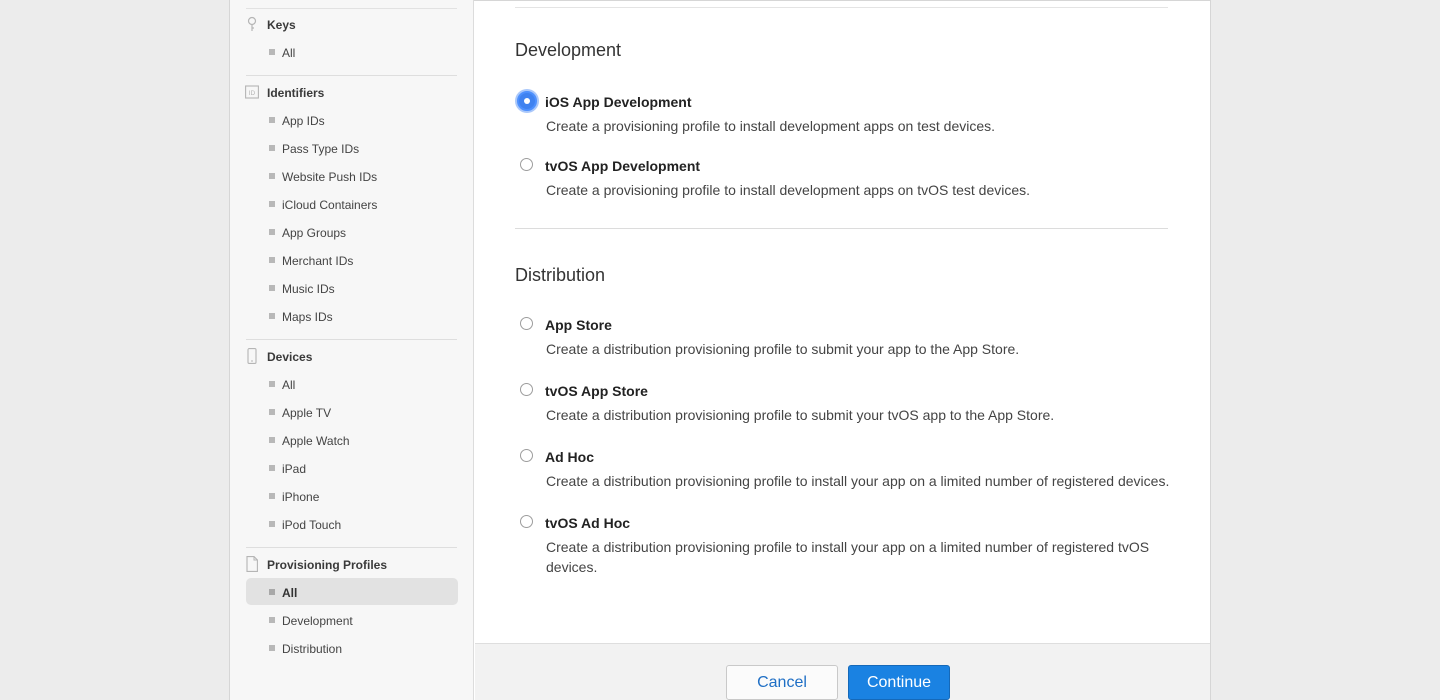 The width and height of the screenshot is (1440, 700). I want to click on continue-button: Continue, so click(899, 682).